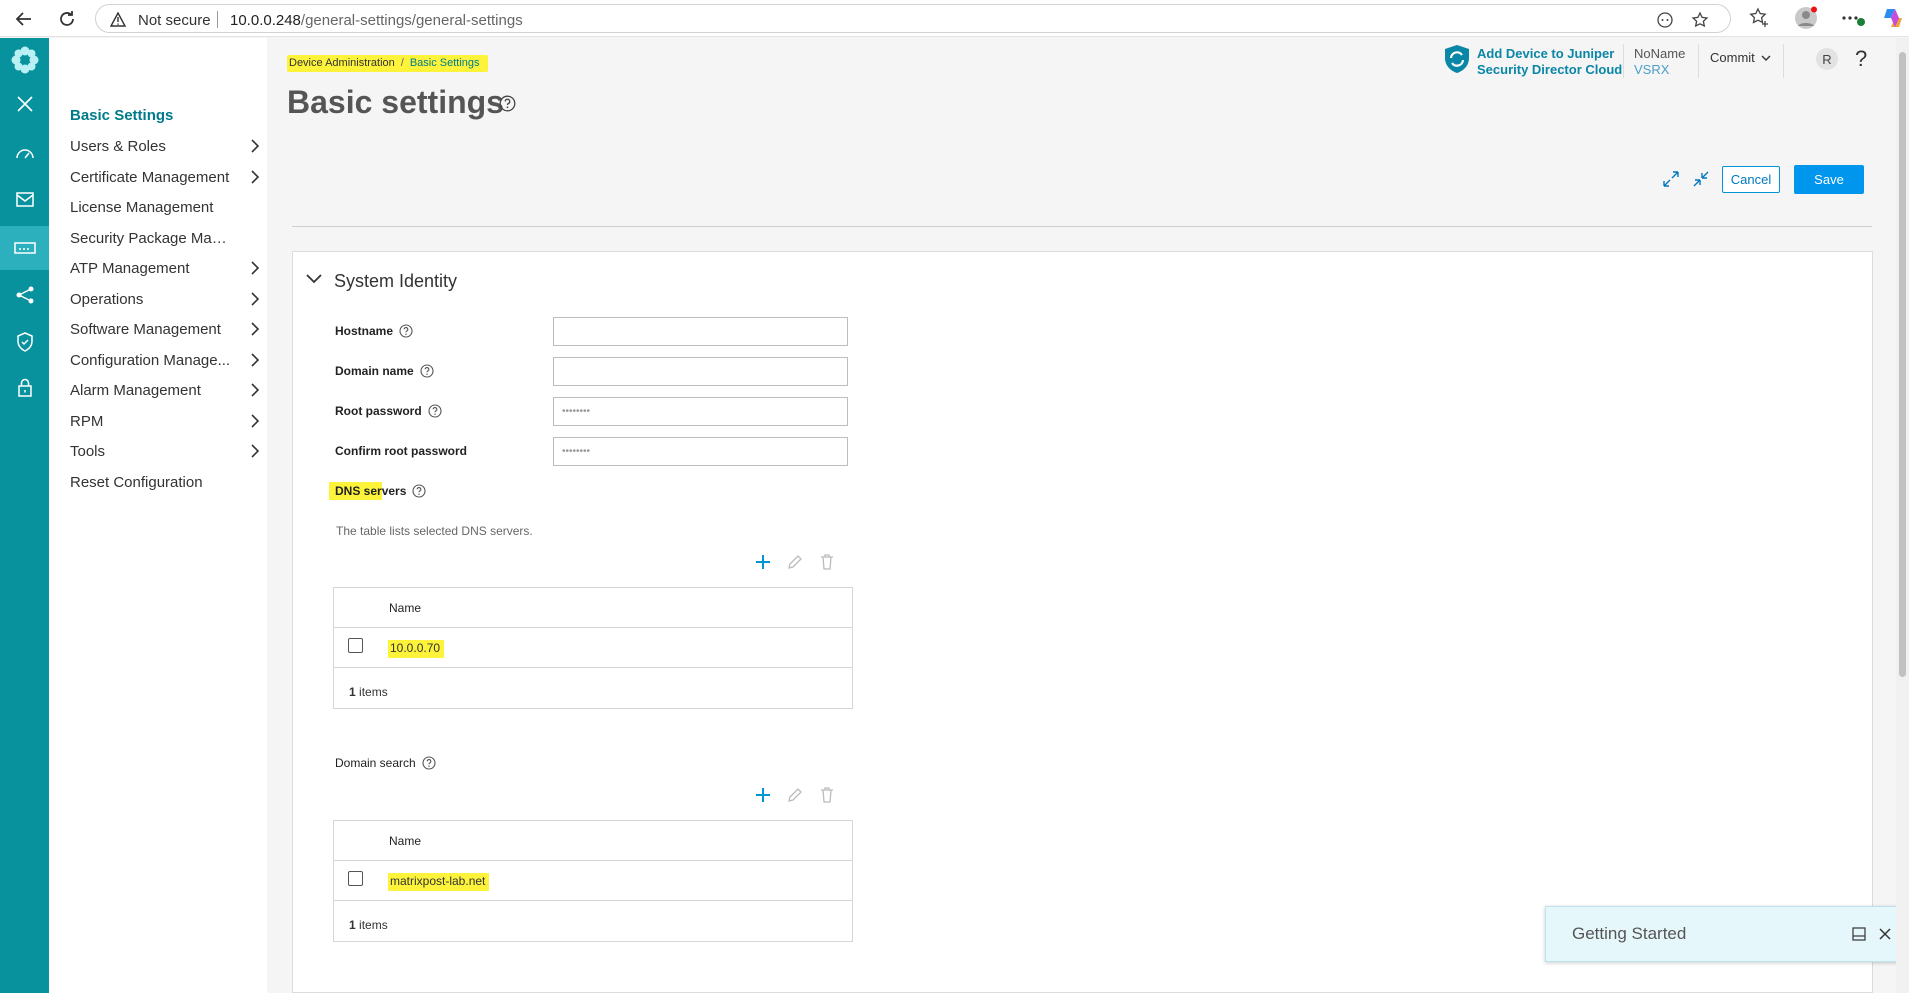 This screenshot has height=993, width=1909. What do you see at coordinates (1759, 17) in the screenshot?
I see `favorites-icon` at bounding box center [1759, 17].